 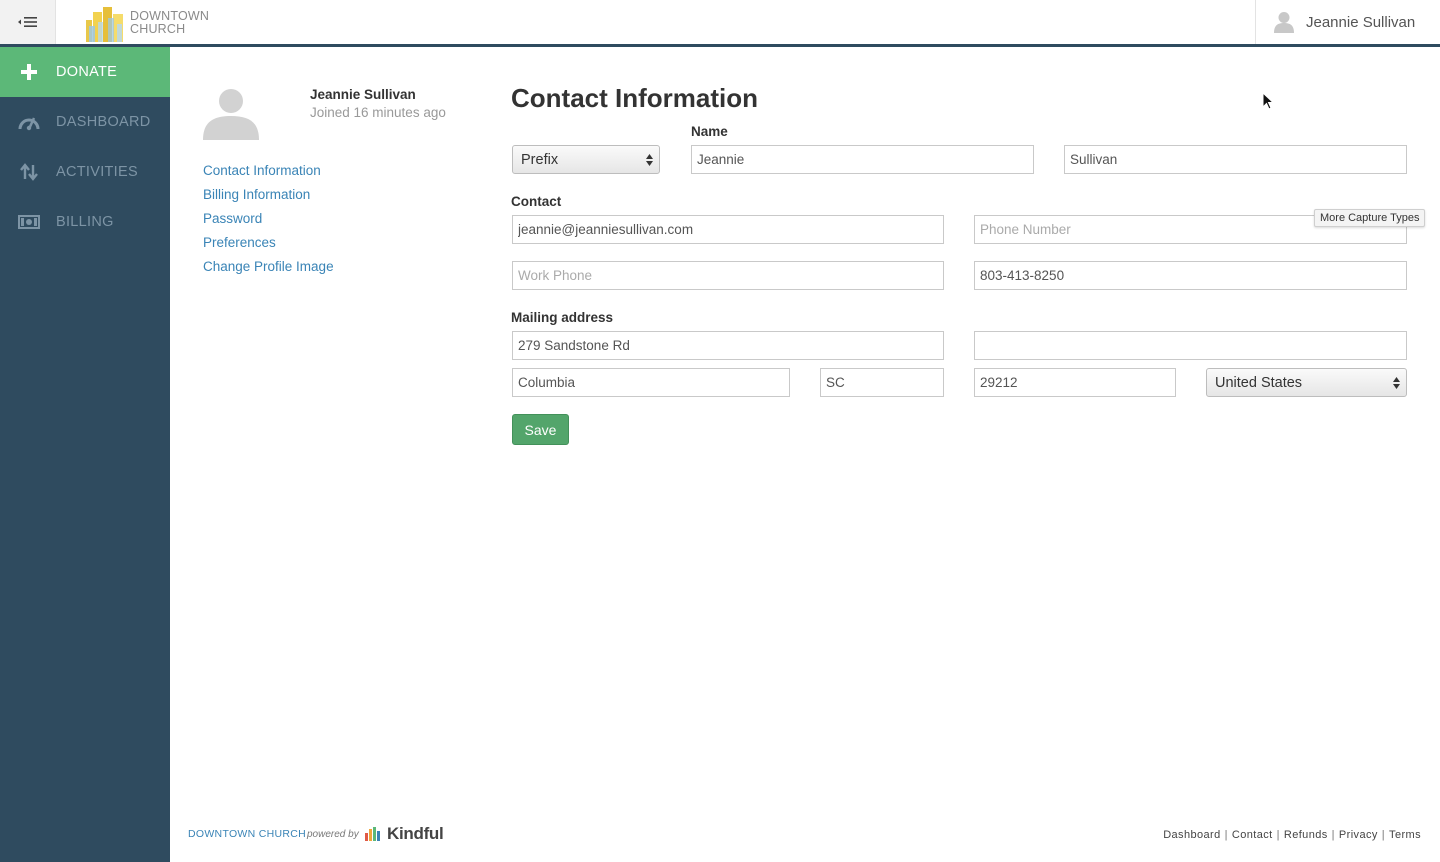 I want to click on menu-collapse-icon, so click(x=27, y=22).